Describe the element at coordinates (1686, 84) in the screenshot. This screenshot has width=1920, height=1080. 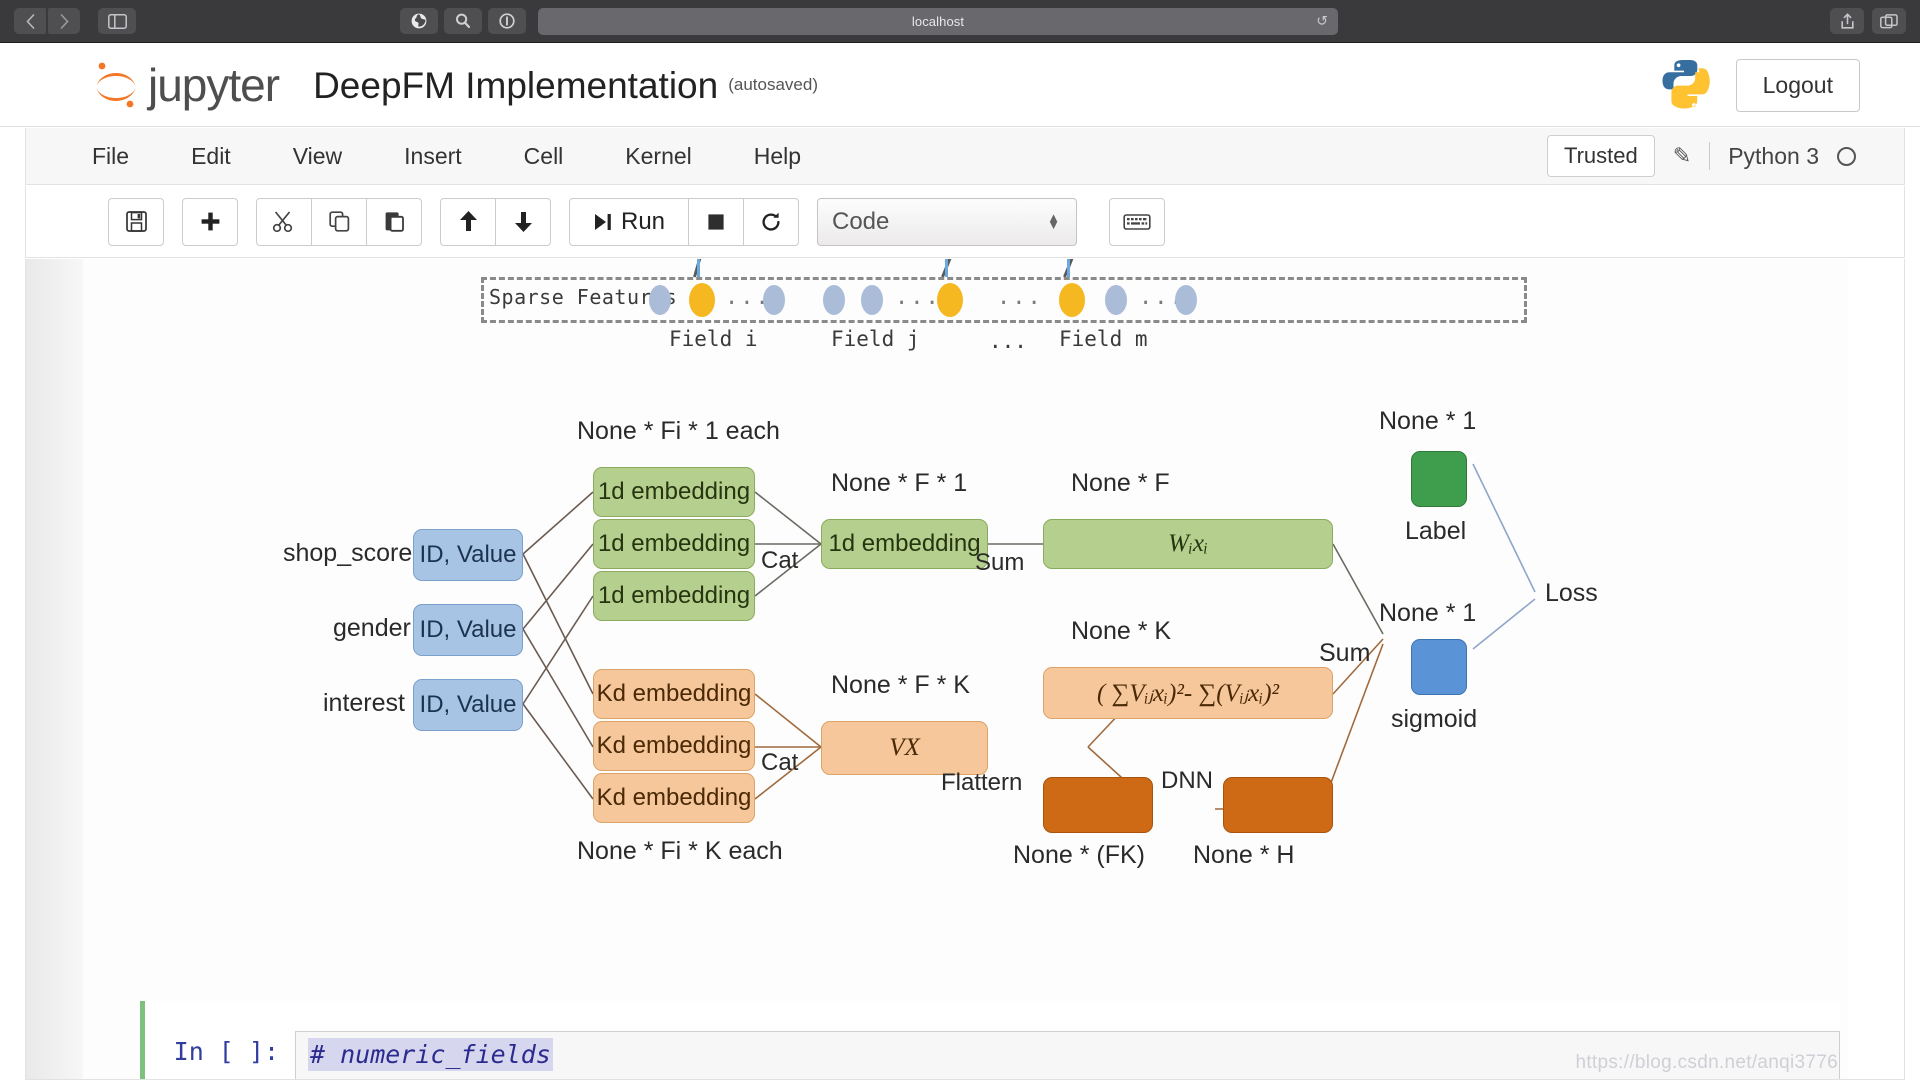
I see `python-logo-icon` at that location.